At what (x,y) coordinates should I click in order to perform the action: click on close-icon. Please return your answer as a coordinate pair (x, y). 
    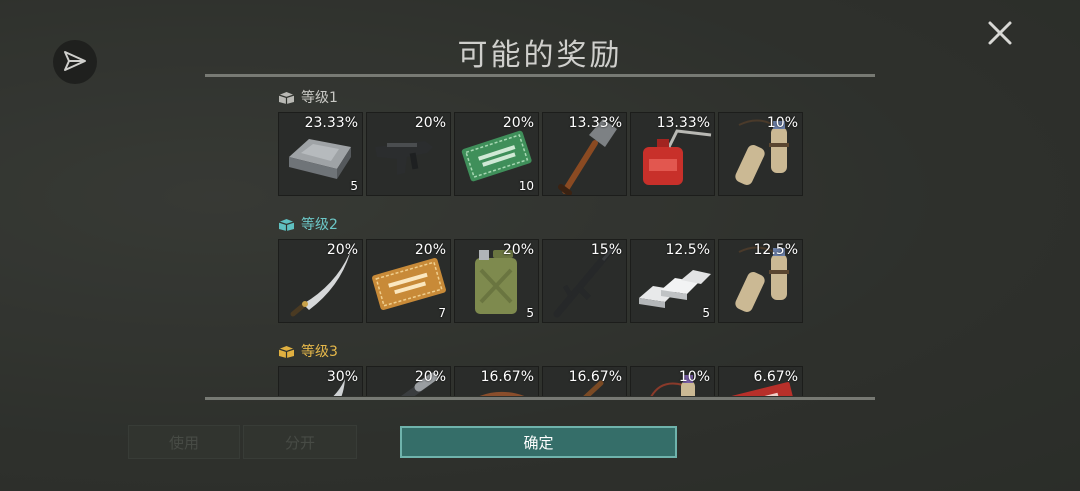
    Looking at the image, I should click on (1000, 33).